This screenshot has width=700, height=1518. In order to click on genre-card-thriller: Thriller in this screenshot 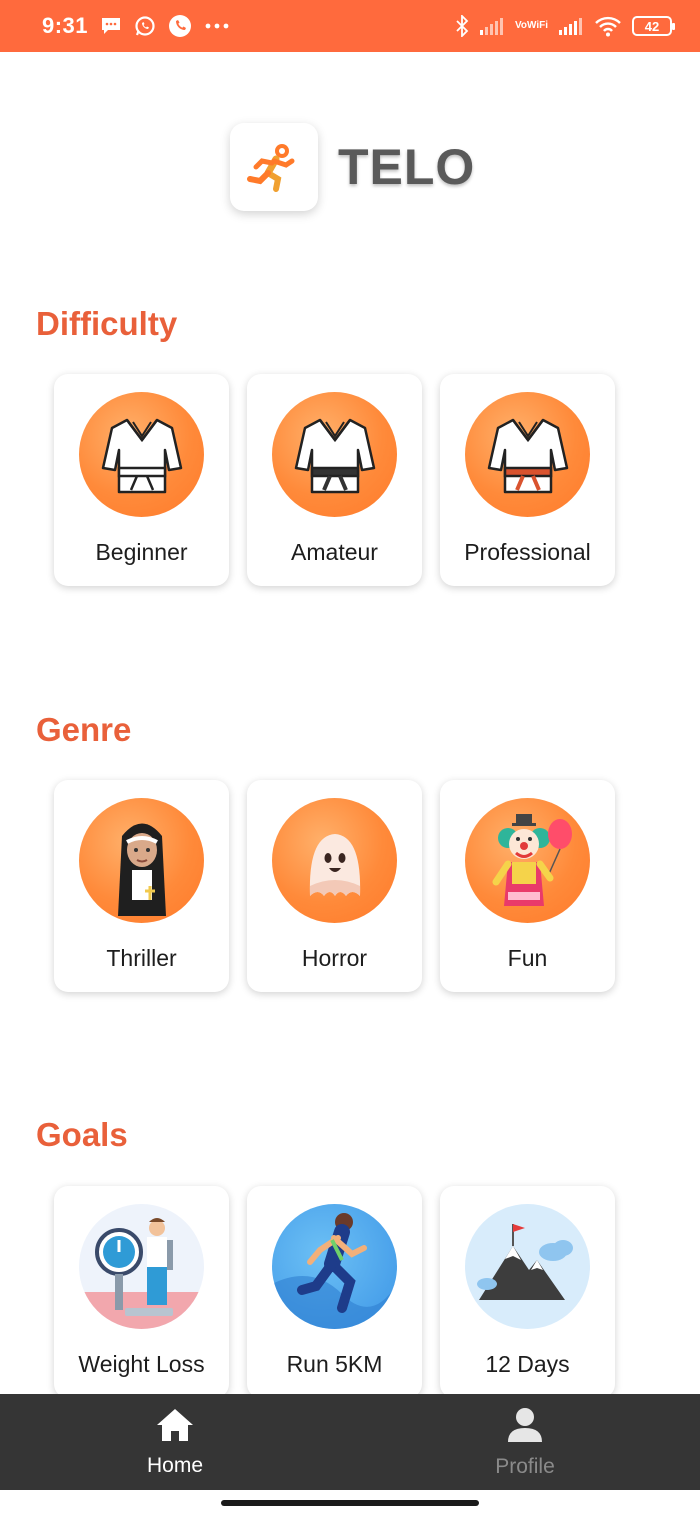, I will do `click(141, 886)`.